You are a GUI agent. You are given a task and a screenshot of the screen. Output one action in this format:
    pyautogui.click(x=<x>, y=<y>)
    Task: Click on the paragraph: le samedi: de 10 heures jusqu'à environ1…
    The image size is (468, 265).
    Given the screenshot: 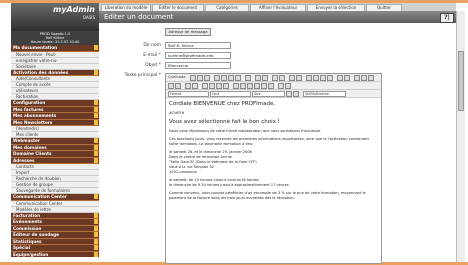 What is the action you would take?
    pyautogui.click(x=229, y=182)
    